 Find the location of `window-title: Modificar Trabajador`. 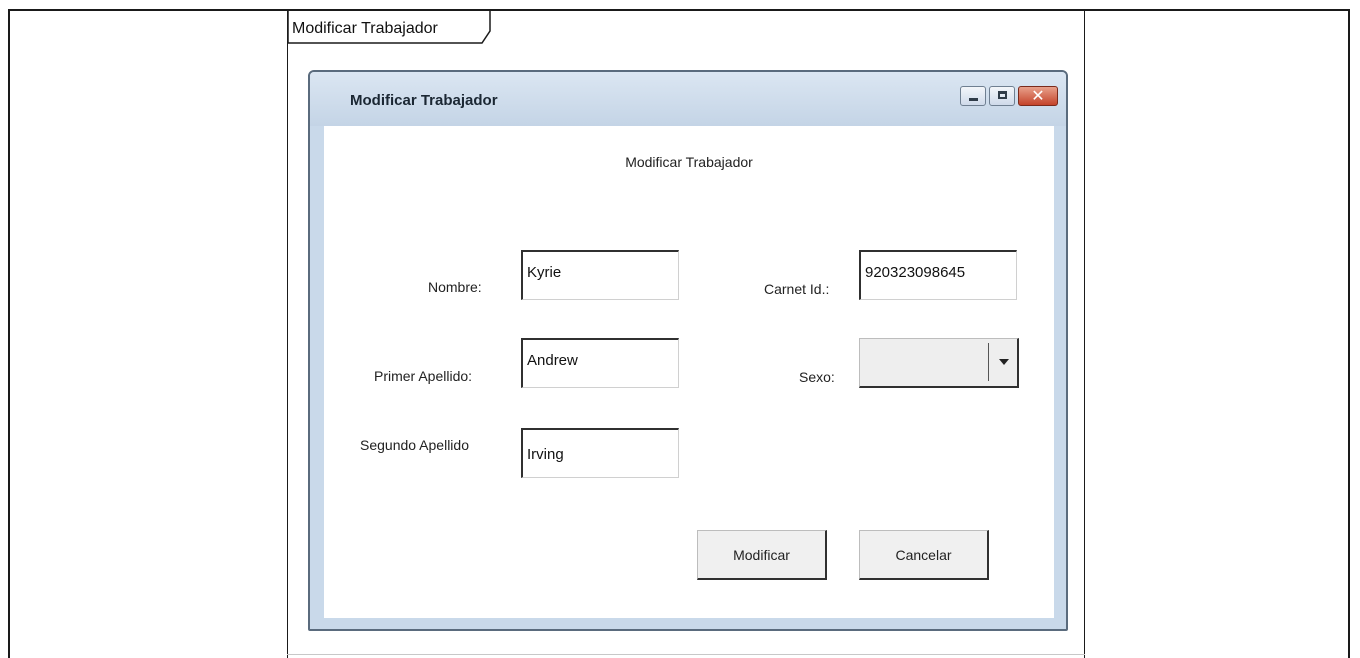

window-title: Modificar Trabajador is located at coordinates (424, 100).